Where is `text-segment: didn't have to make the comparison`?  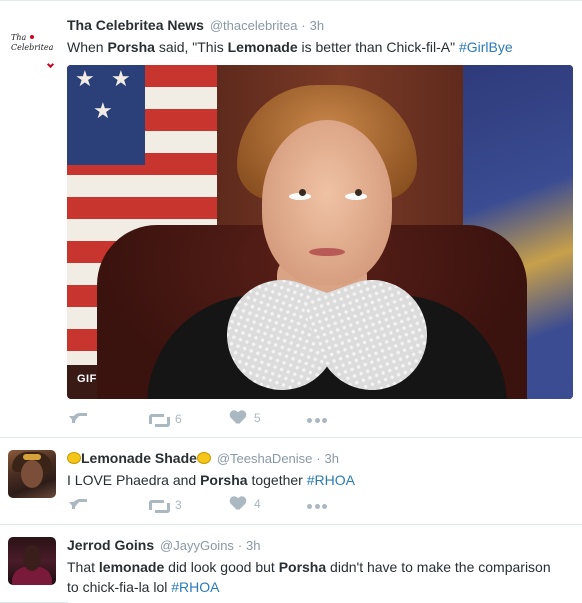 text-segment: didn't have to make the comparison is located at coordinates (438, 567).